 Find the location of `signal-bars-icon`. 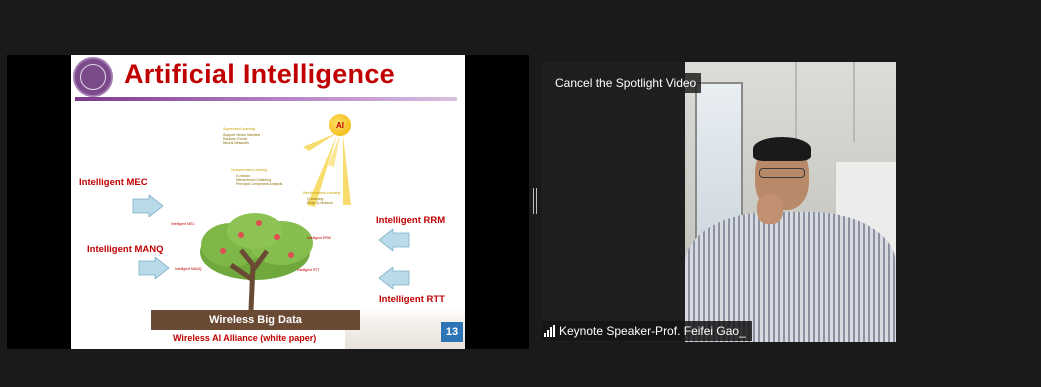

signal-bars-icon is located at coordinates (549, 331).